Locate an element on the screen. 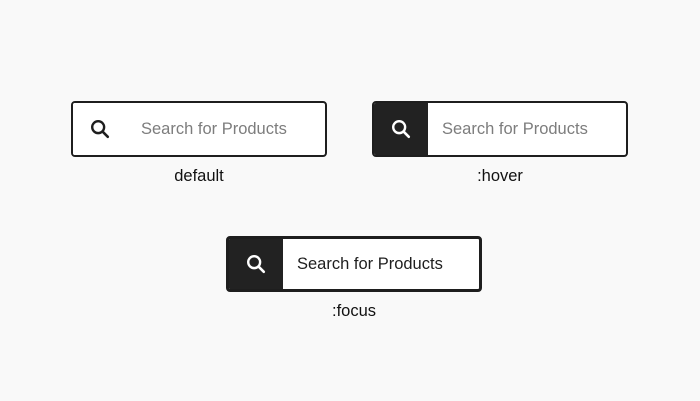 The image size is (700, 401). state-label-default: default is located at coordinates (199, 176).